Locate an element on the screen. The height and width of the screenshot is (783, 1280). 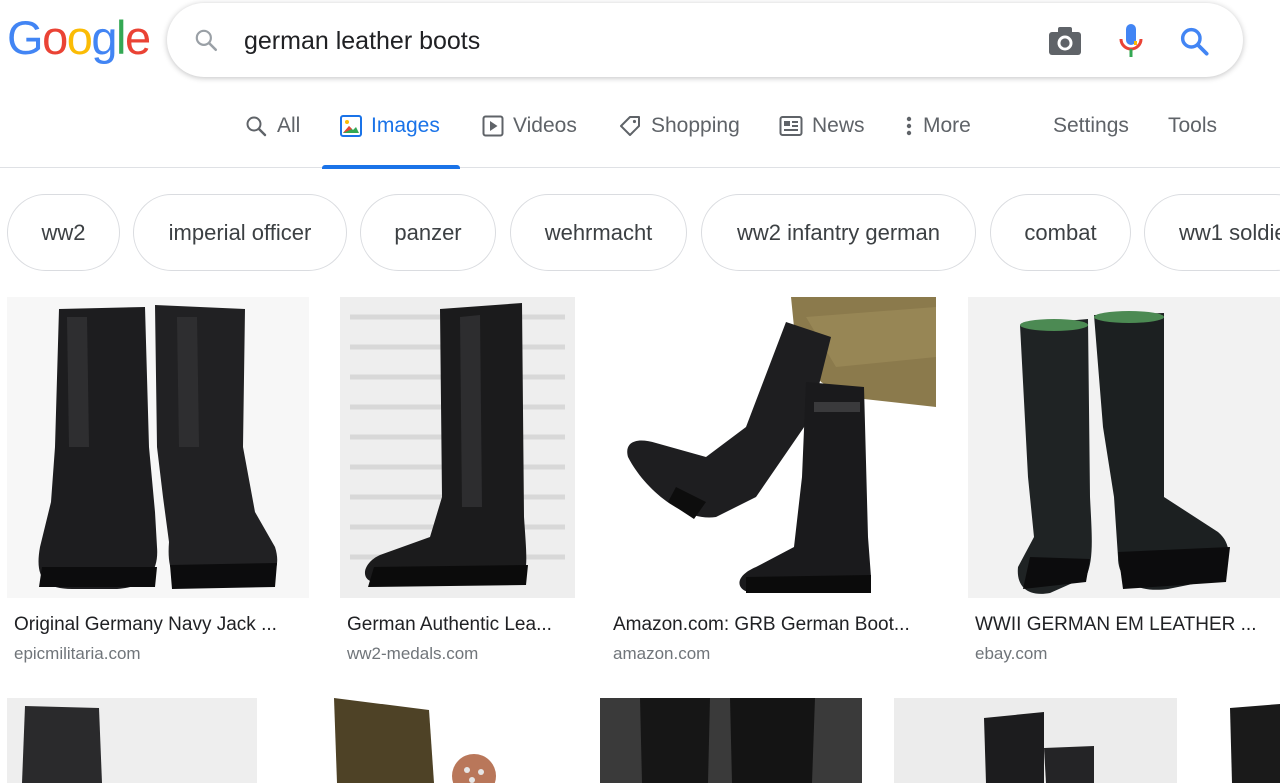
tab-news: News is located at coordinates (822, 126).